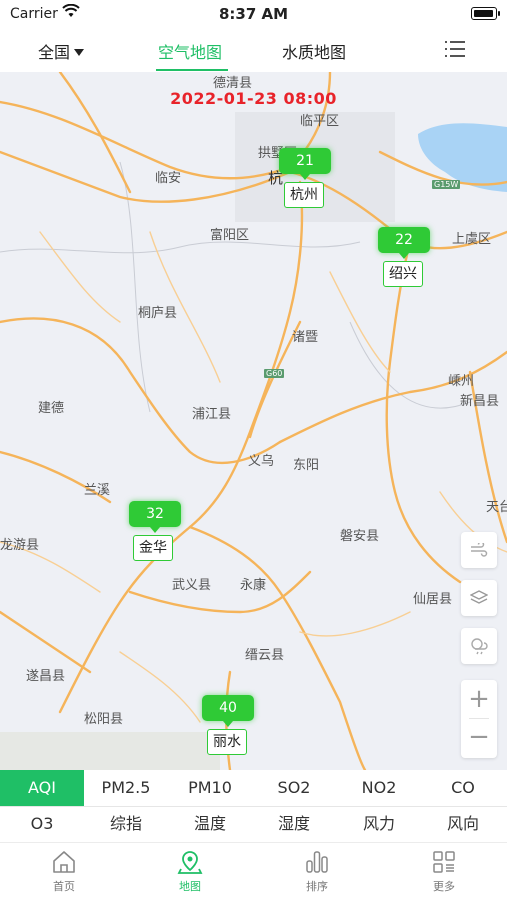 Image resolution: width=507 pixels, height=900 pixels. Describe the element at coordinates (46, 676) in the screenshot. I see `place-label: 遂昌县` at that location.